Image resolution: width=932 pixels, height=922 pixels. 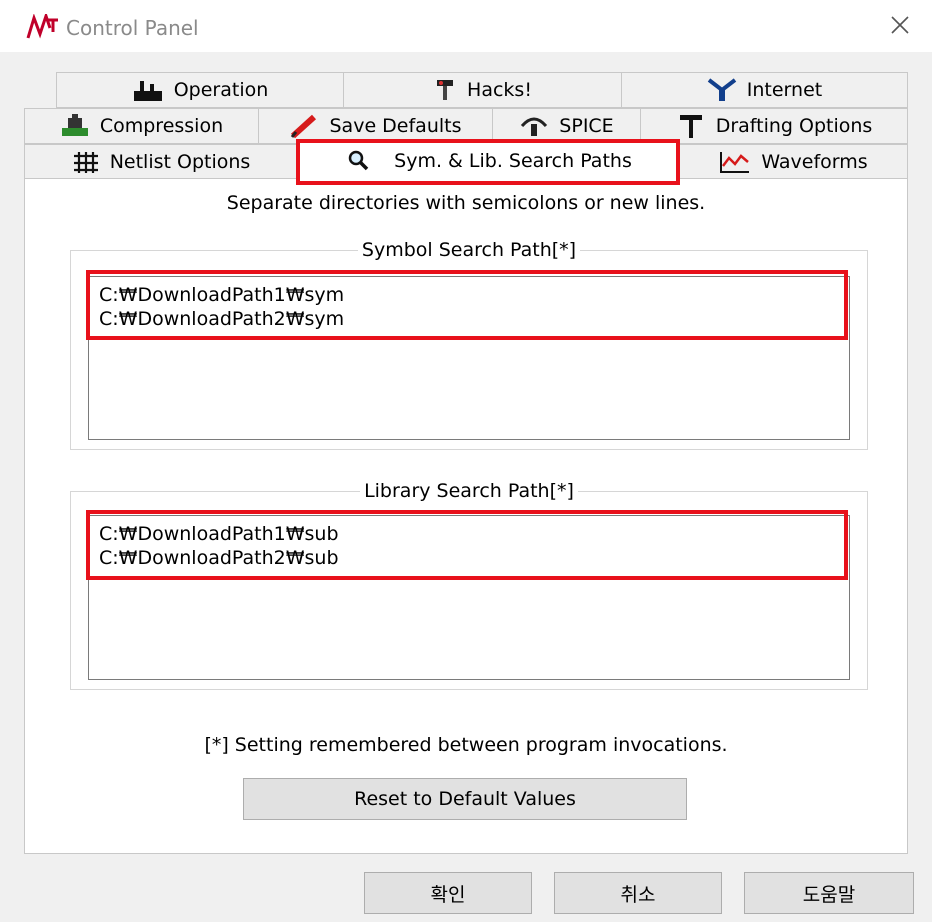 I want to click on tab-netlist-options: Netlist Options, so click(x=161, y=162).